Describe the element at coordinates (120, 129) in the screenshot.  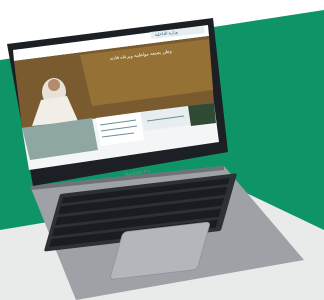
I see `news-card` at that location.